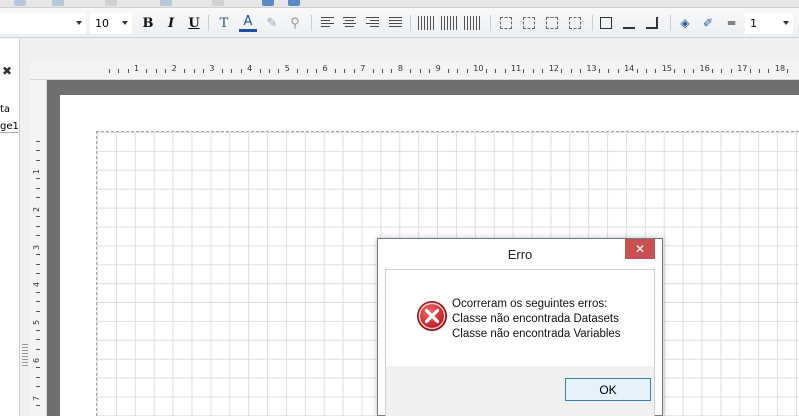 The image size is (799, 416). I want to click on ruler-label: 10, so click(478, 68).